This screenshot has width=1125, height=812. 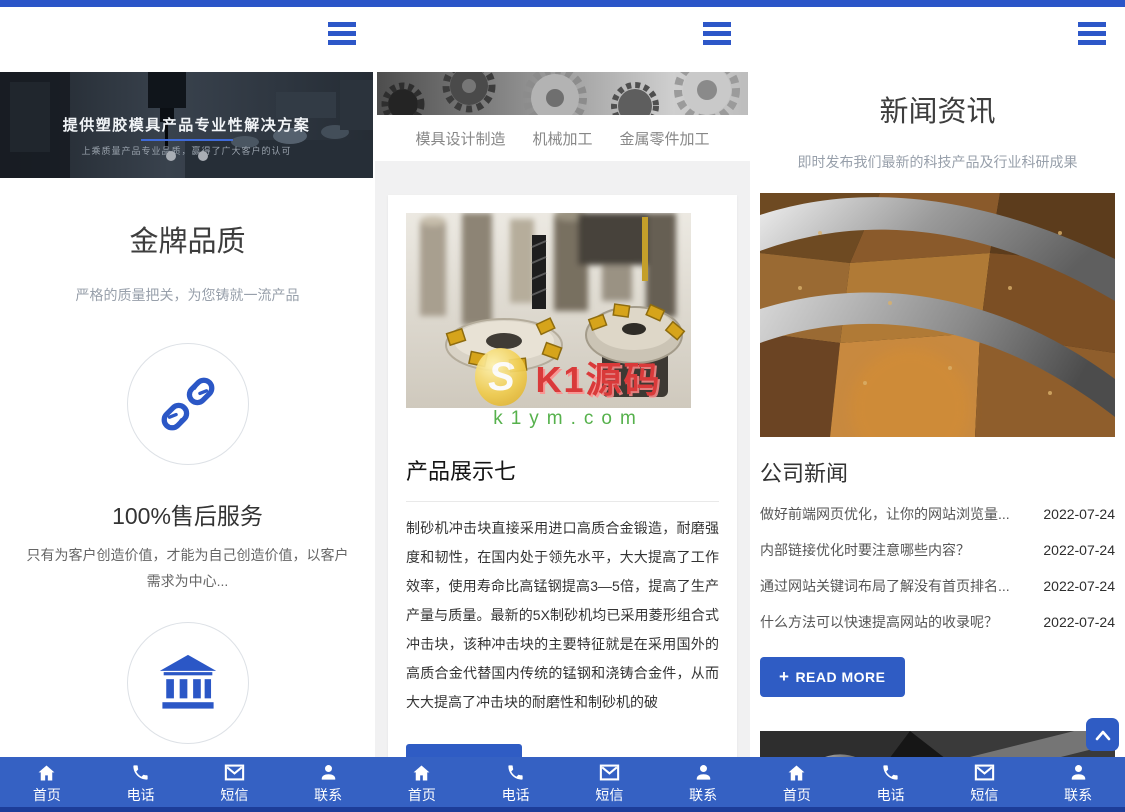 I want to click on news-section-subtitle: 即时发布我们最新的科技产品及行业科研成果, so click(x=937, y=162).